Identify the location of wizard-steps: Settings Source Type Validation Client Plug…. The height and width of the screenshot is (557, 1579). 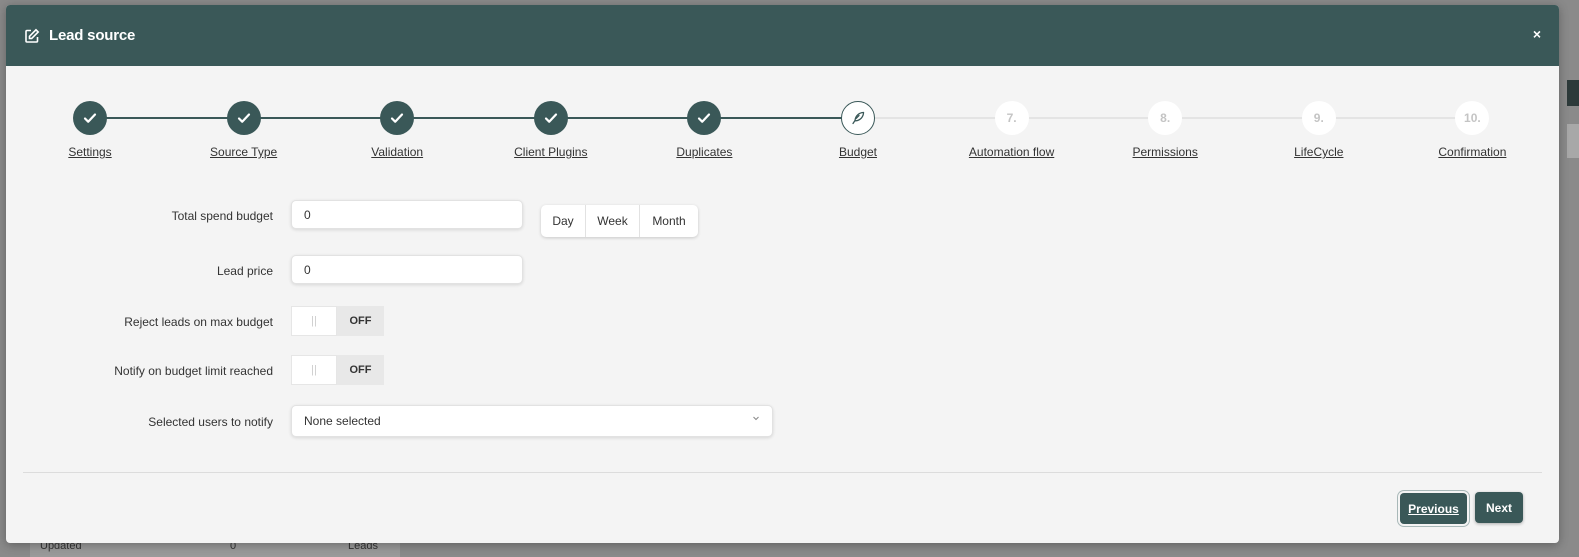
(782, 136).